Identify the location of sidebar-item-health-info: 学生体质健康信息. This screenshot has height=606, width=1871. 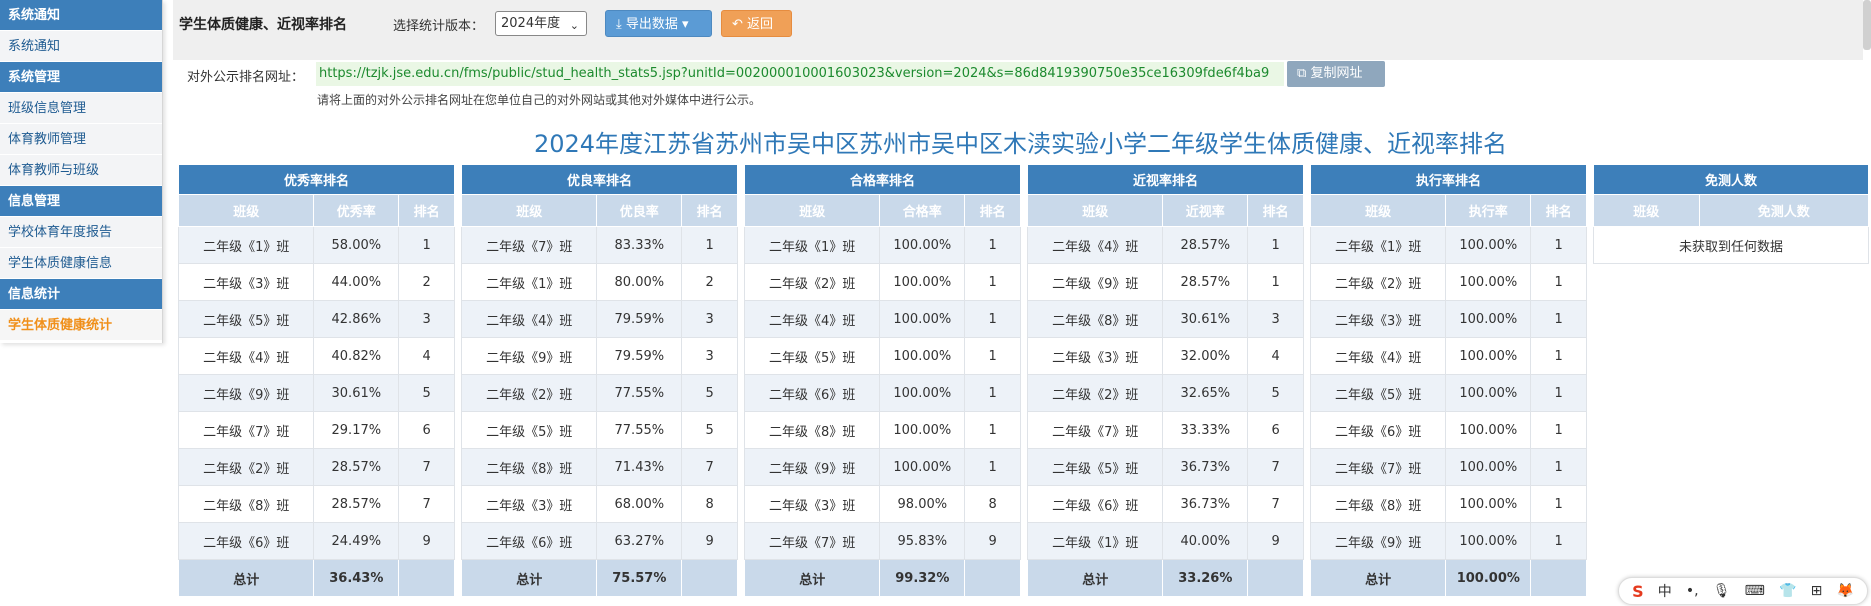
(81, 263).